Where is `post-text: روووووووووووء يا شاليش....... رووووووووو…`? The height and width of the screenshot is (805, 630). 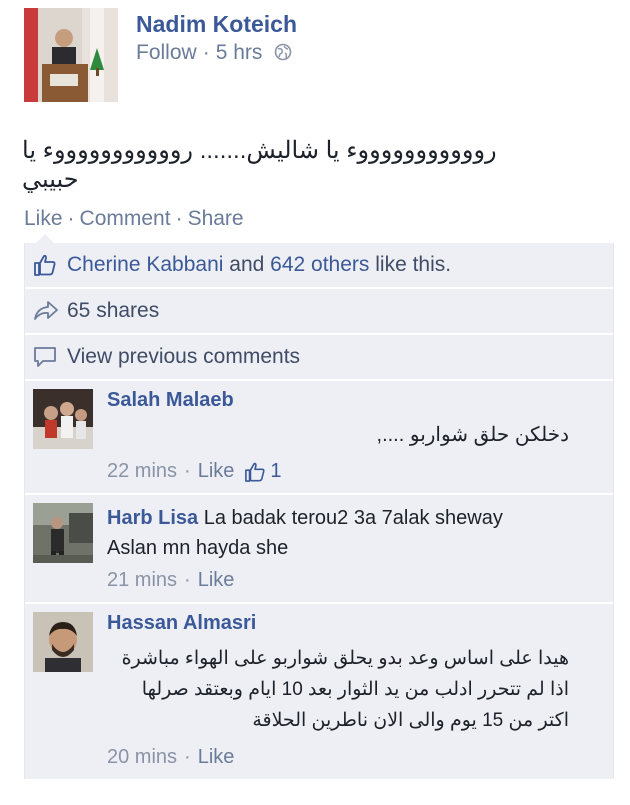
post-text: روووووووووووء يا شاليش....... رووووووووو… is located at coordinates (259, 165).